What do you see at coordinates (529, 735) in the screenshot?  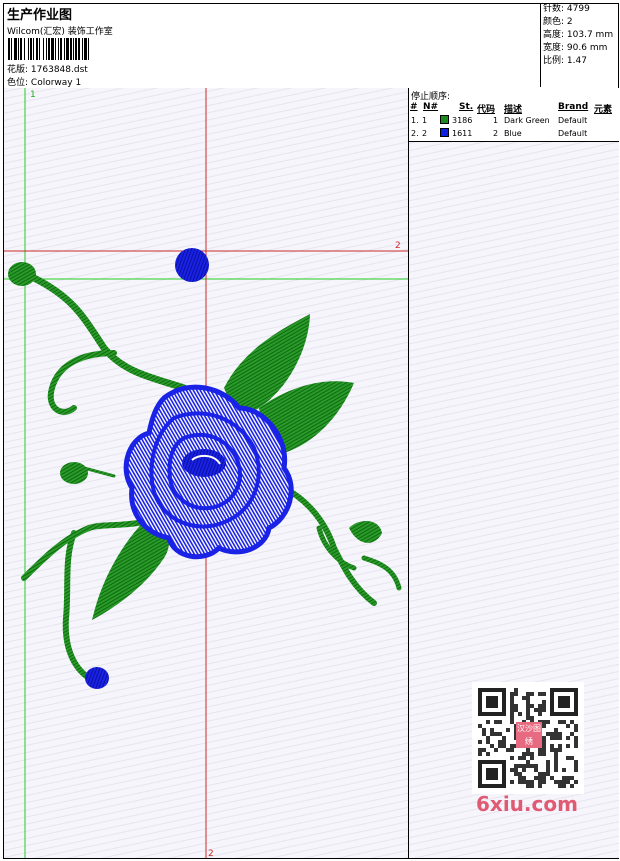 I see `watermark-seal: 汉沙图绣` at bounding box center [529, 735].